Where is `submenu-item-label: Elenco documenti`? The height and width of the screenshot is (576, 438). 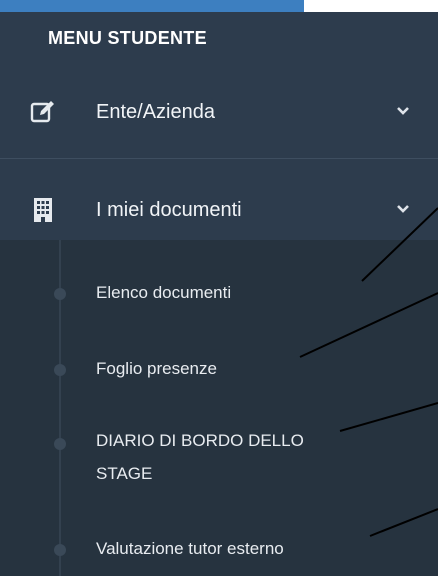
submenu-item-label: Elenco documenti is located at coordinates (164, 292).